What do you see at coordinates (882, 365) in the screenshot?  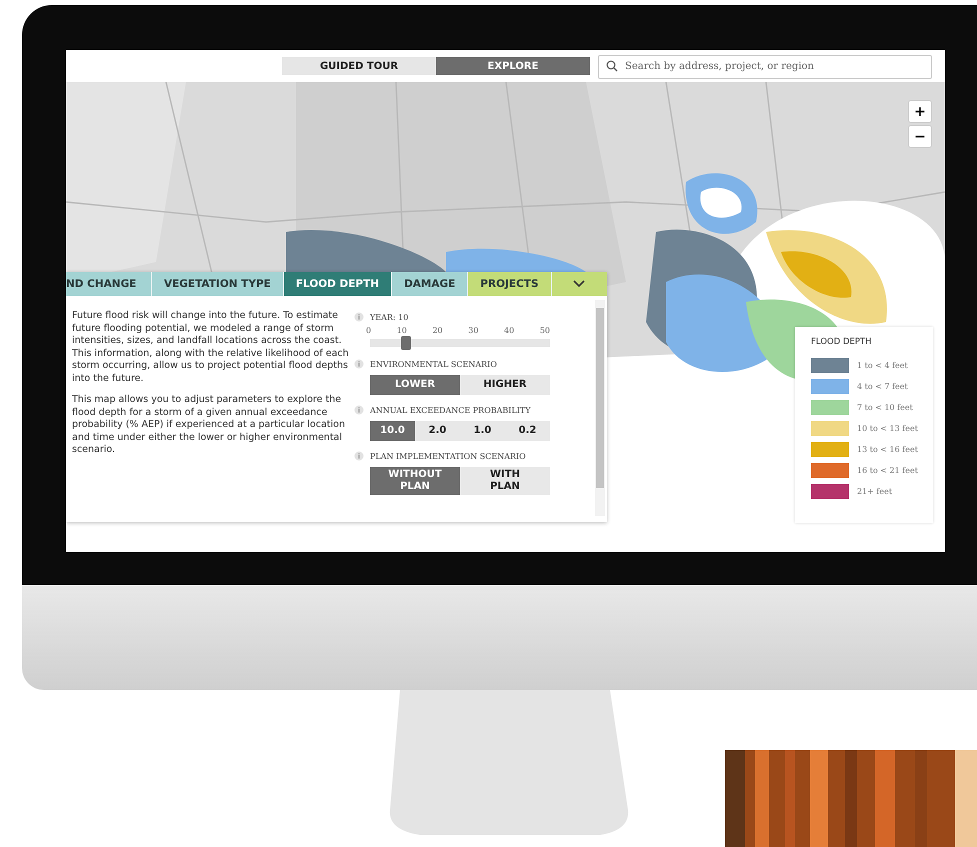 I see `legend-label: 1 to < 4 feet` at bounding box center [882, 365].